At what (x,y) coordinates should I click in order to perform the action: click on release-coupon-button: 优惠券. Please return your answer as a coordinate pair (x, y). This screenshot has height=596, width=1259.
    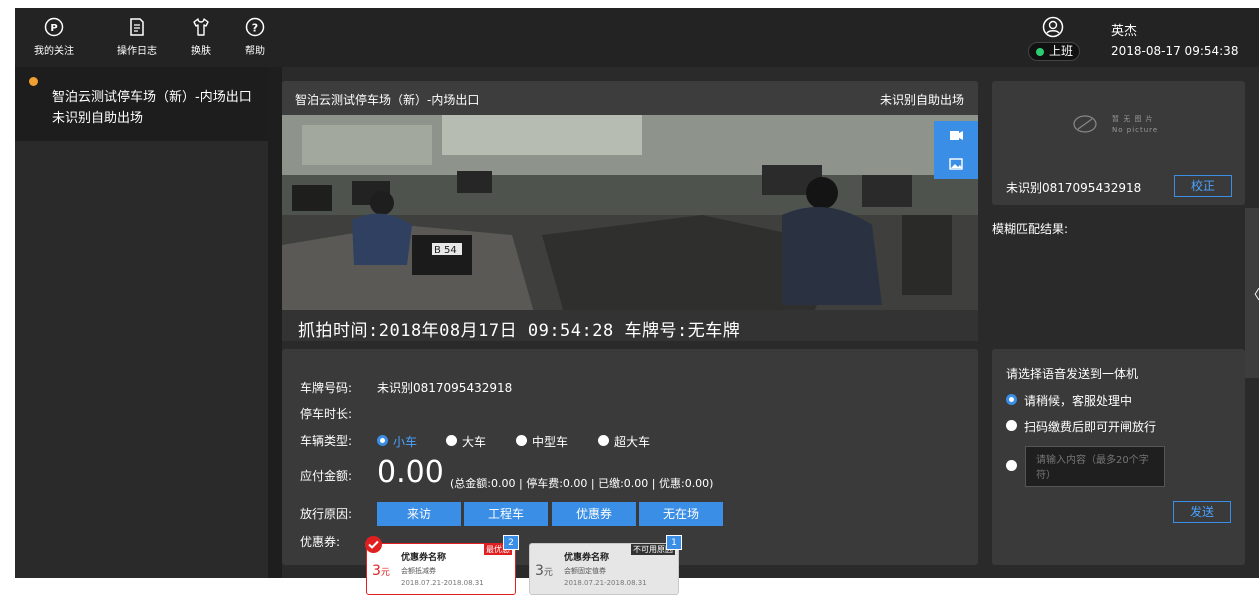
    Looking at the image, I should click on (594, 514).